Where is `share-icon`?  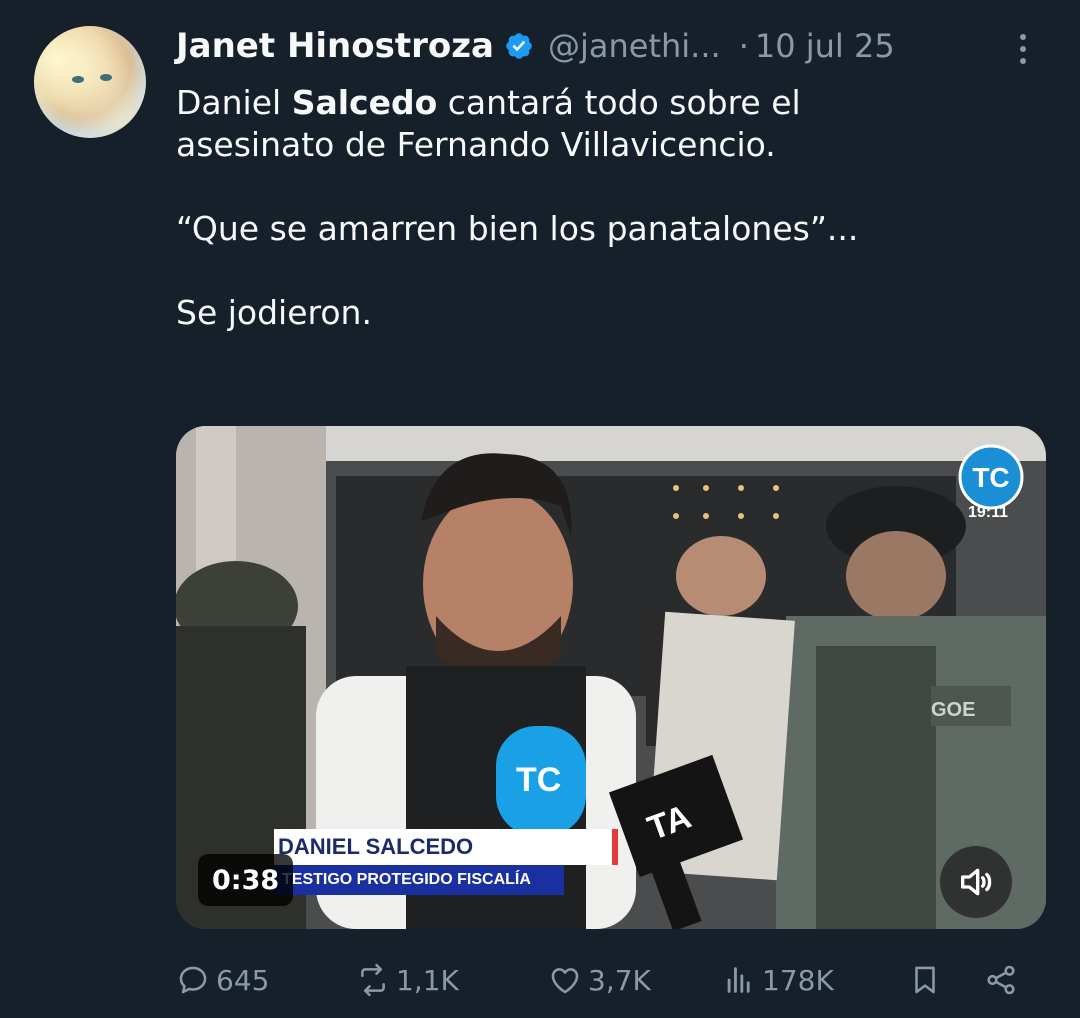
share-icon is located at coordinates (1001, 980).